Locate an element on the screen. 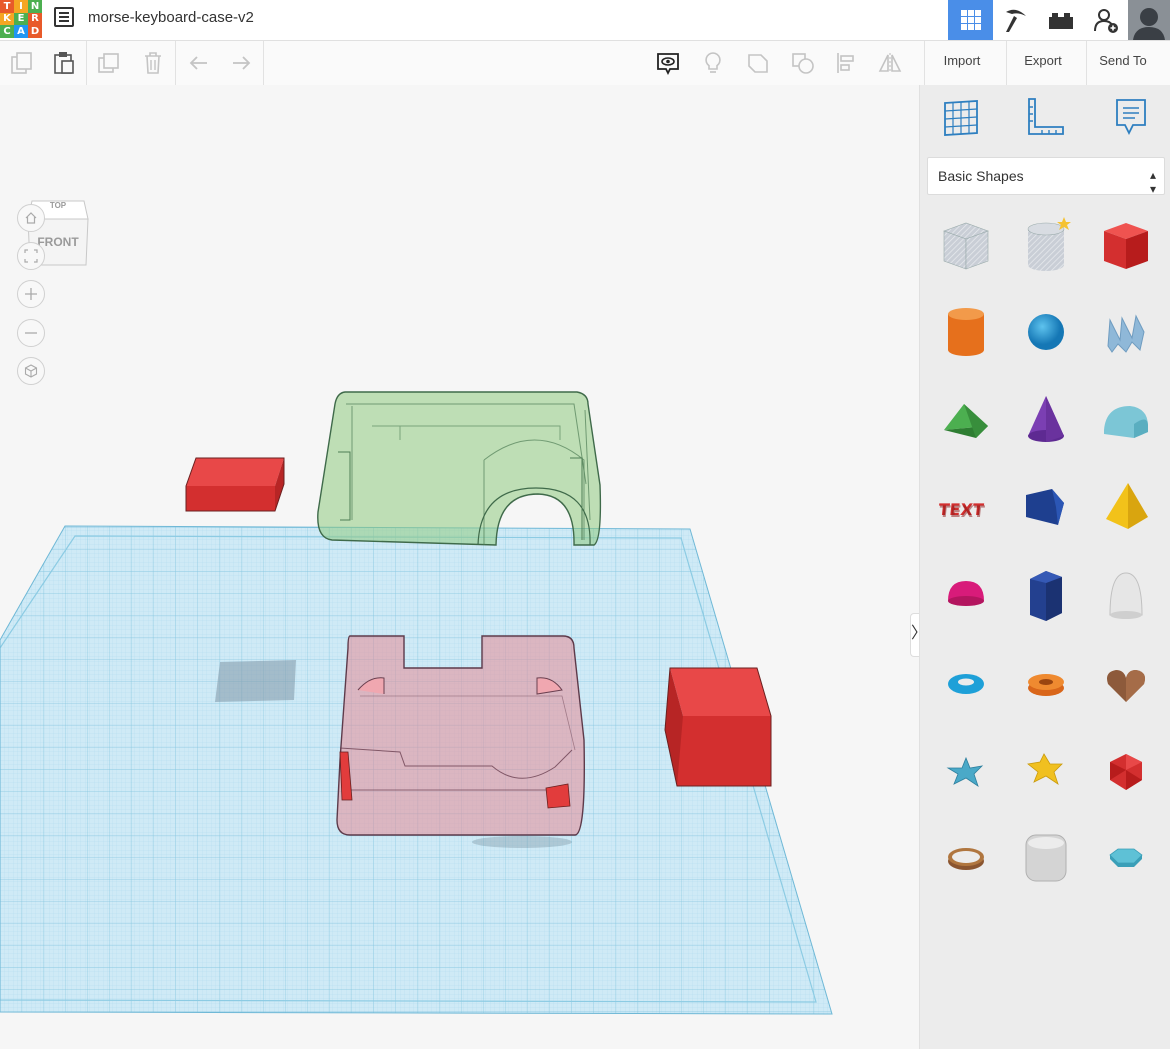  top-right-buttons is located at coordinates (1059, 20).